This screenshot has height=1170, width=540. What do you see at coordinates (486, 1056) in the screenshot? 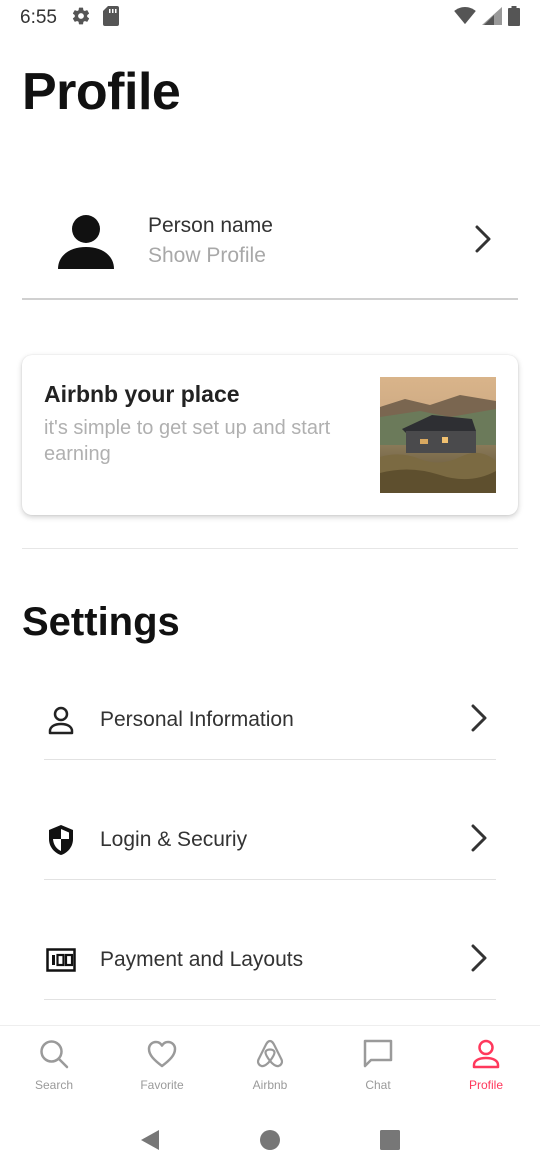
I see `profile-icon` at bounding box center [486, 1056].